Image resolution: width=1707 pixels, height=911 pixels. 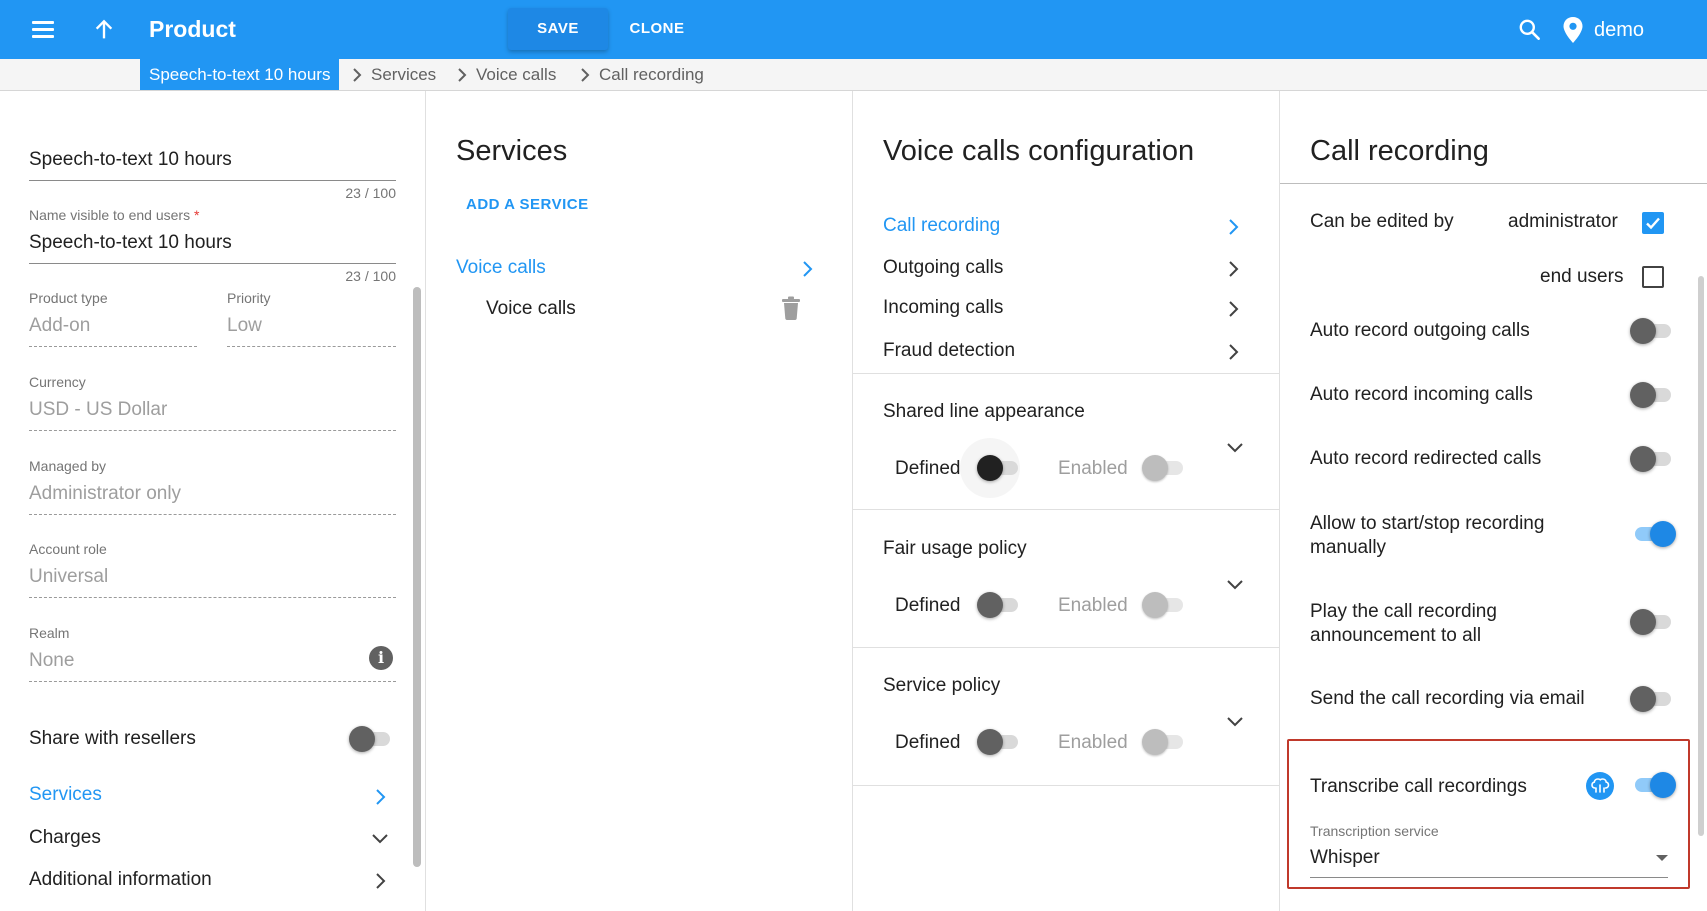 What do you see at coordinates (130, 243) in the screenshot?
I see `visible-name-input: Speech-to-text 10 hours` at bounding box center [130, 243].